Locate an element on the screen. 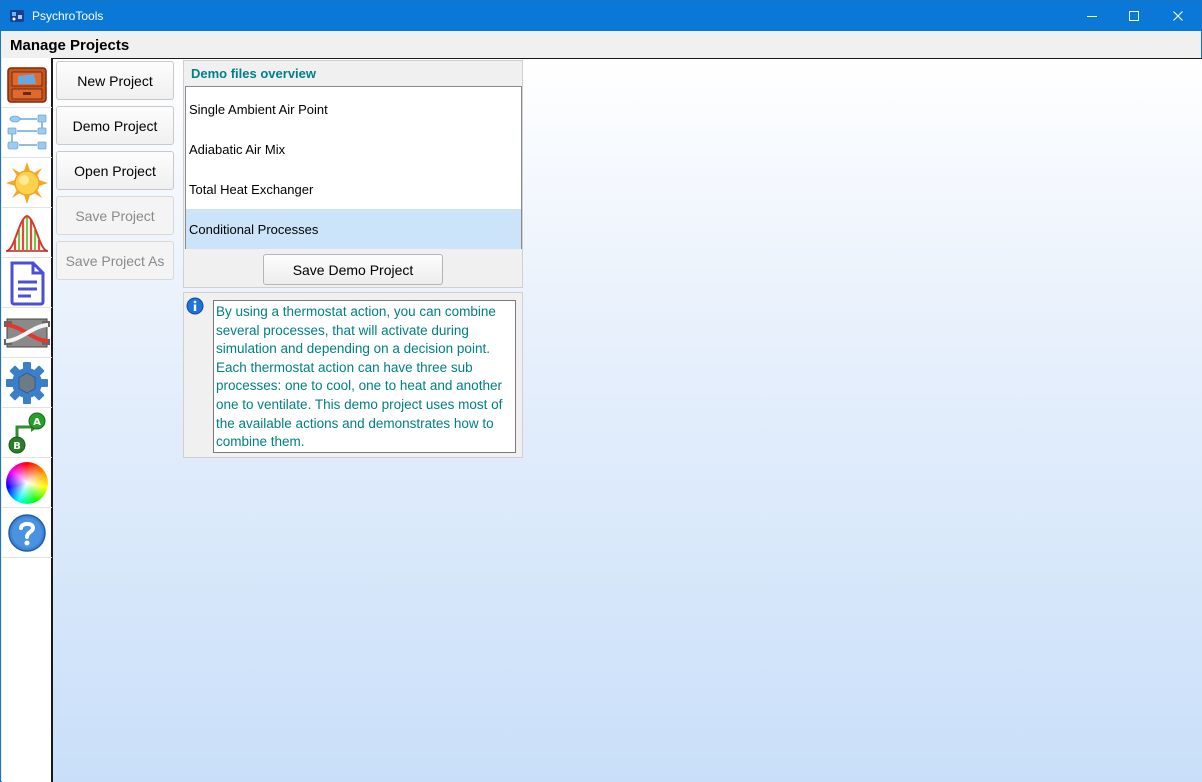 This screenshot has width=1202, height=782. maximize-button is located at coordinates (1134, 16).